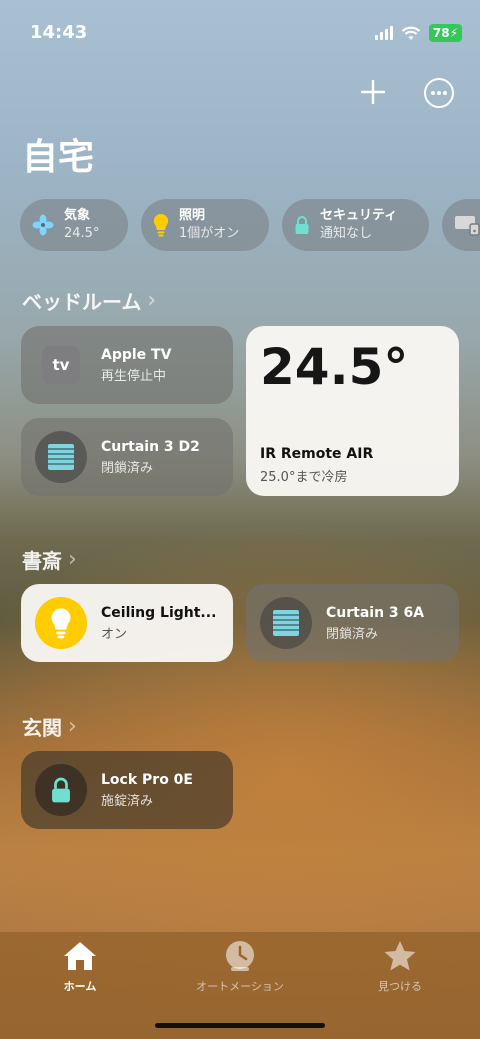  I want to click on tab-discover: 見つける, so click(400, 967).